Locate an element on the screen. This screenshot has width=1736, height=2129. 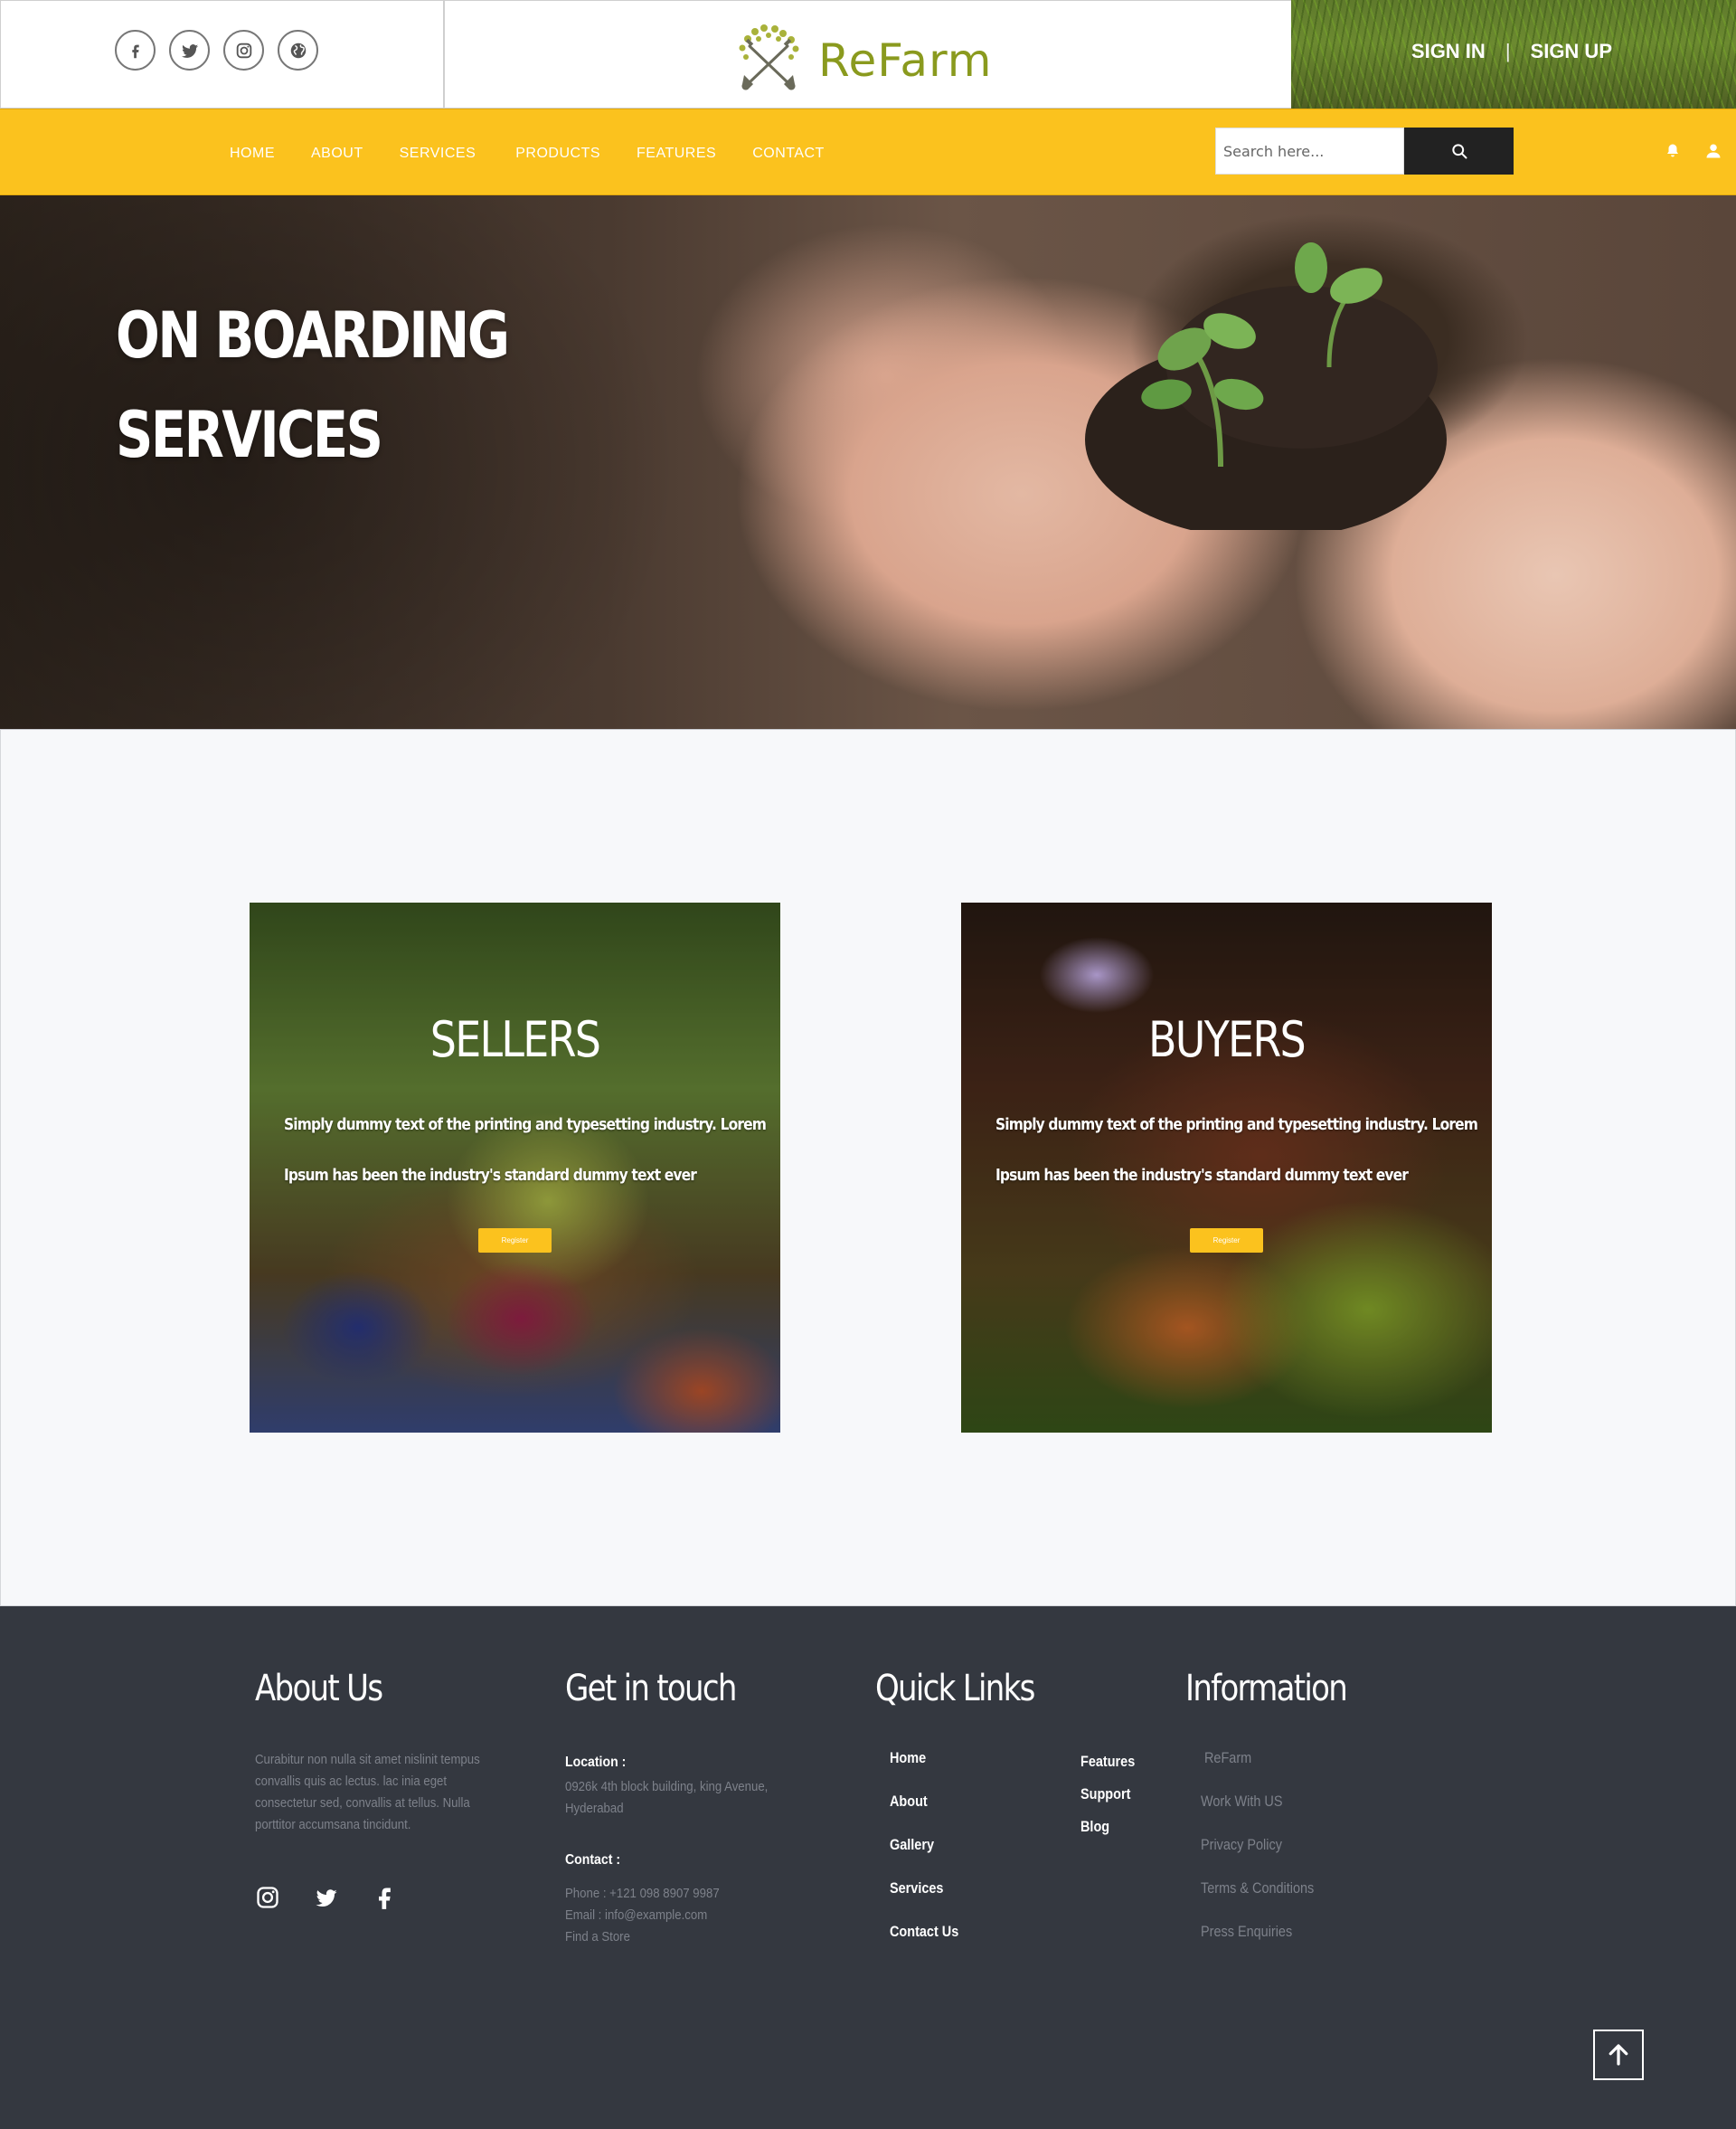
info-link-work-with-us: Work With US is located at coordinates (1277, 1815).